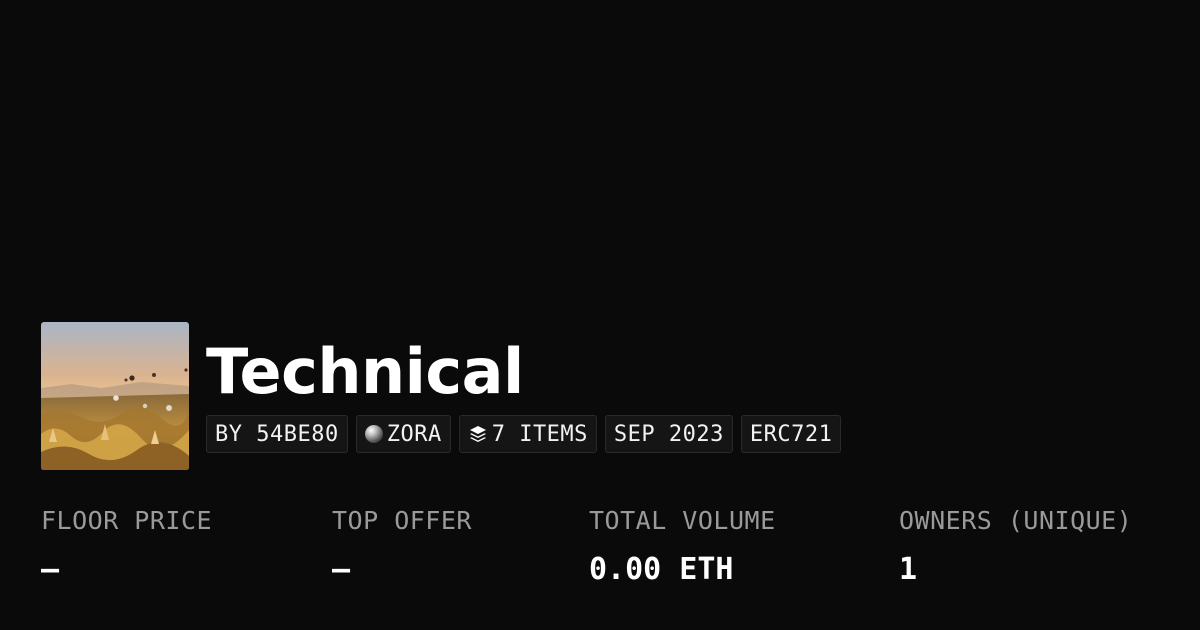 The height and width of the screenshot is (630, 1200). What do you see at coordinates (661, 569) in the screenshot?
I see `stat-value: 0.00 ETH` at bounding box center [661, 569].